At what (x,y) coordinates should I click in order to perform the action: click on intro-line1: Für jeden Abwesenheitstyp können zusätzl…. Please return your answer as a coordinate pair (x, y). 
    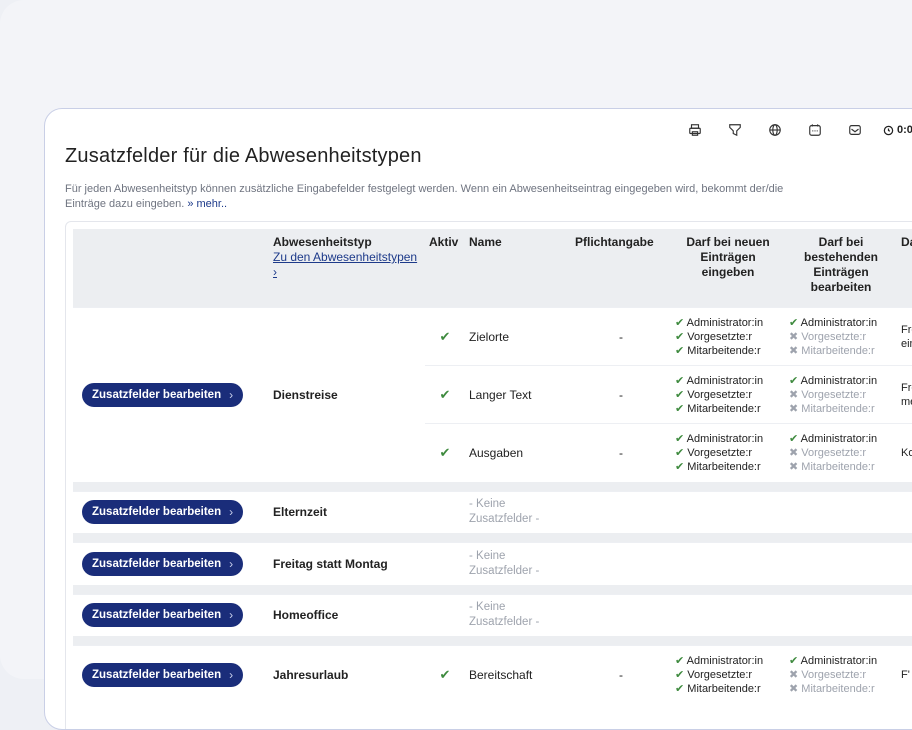
    Looking at the image, I should click on (424, 189).